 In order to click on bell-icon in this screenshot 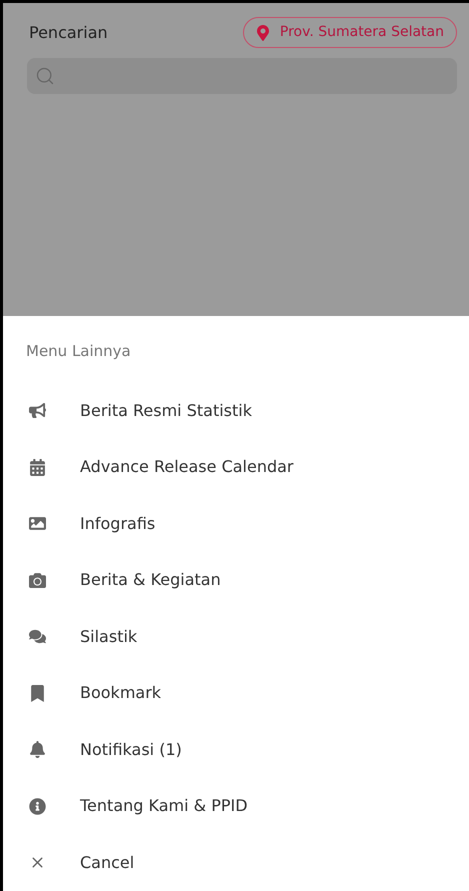, I will do `click(37, 749)`.